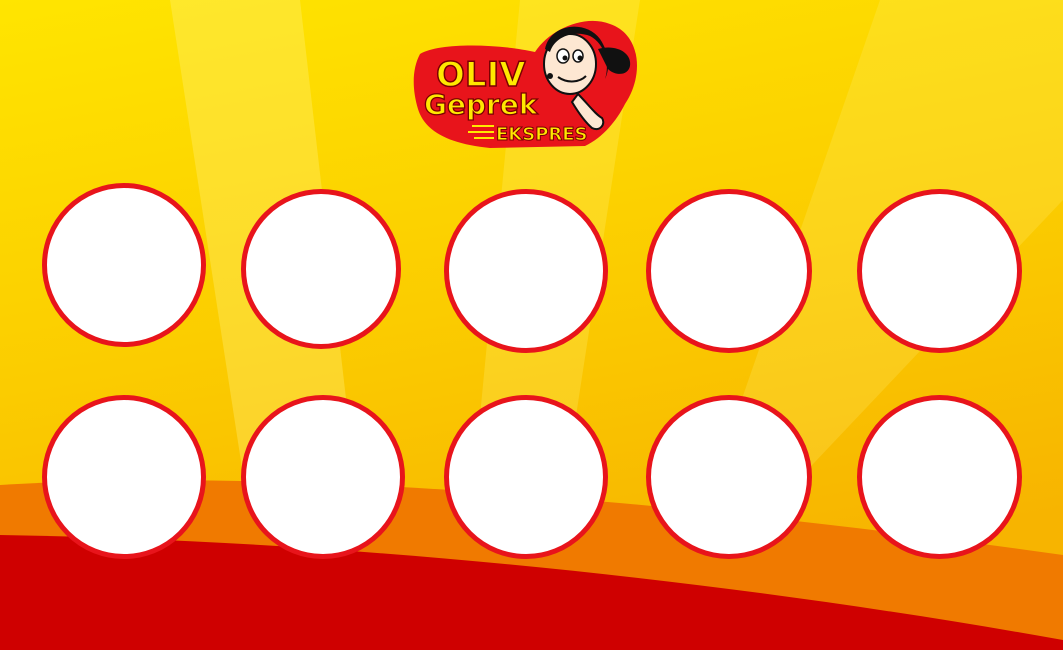 This screenshot has width=1063, height=650. What do you see at coordinates (481, 104) in the screenshot?
I see `logo-word-geprek: Geprek` at bounding box center [481, 104].